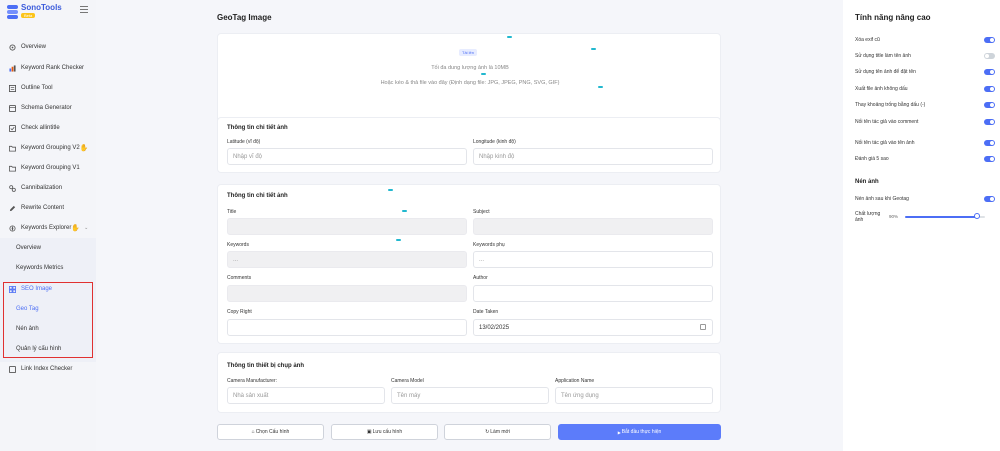  Describe the element at coordinates (593, 327) in the screenshot. I see `date-taken-input: 13/02/2025` at that location.